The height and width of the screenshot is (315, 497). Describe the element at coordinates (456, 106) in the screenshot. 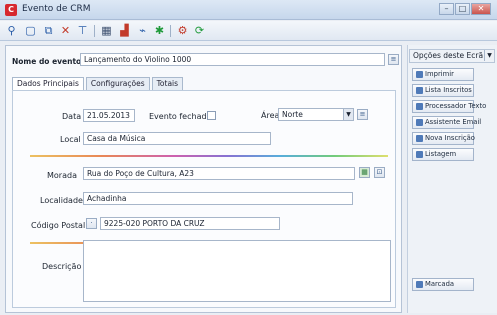

I see `text-processor-label: Processador Texto` at that location.